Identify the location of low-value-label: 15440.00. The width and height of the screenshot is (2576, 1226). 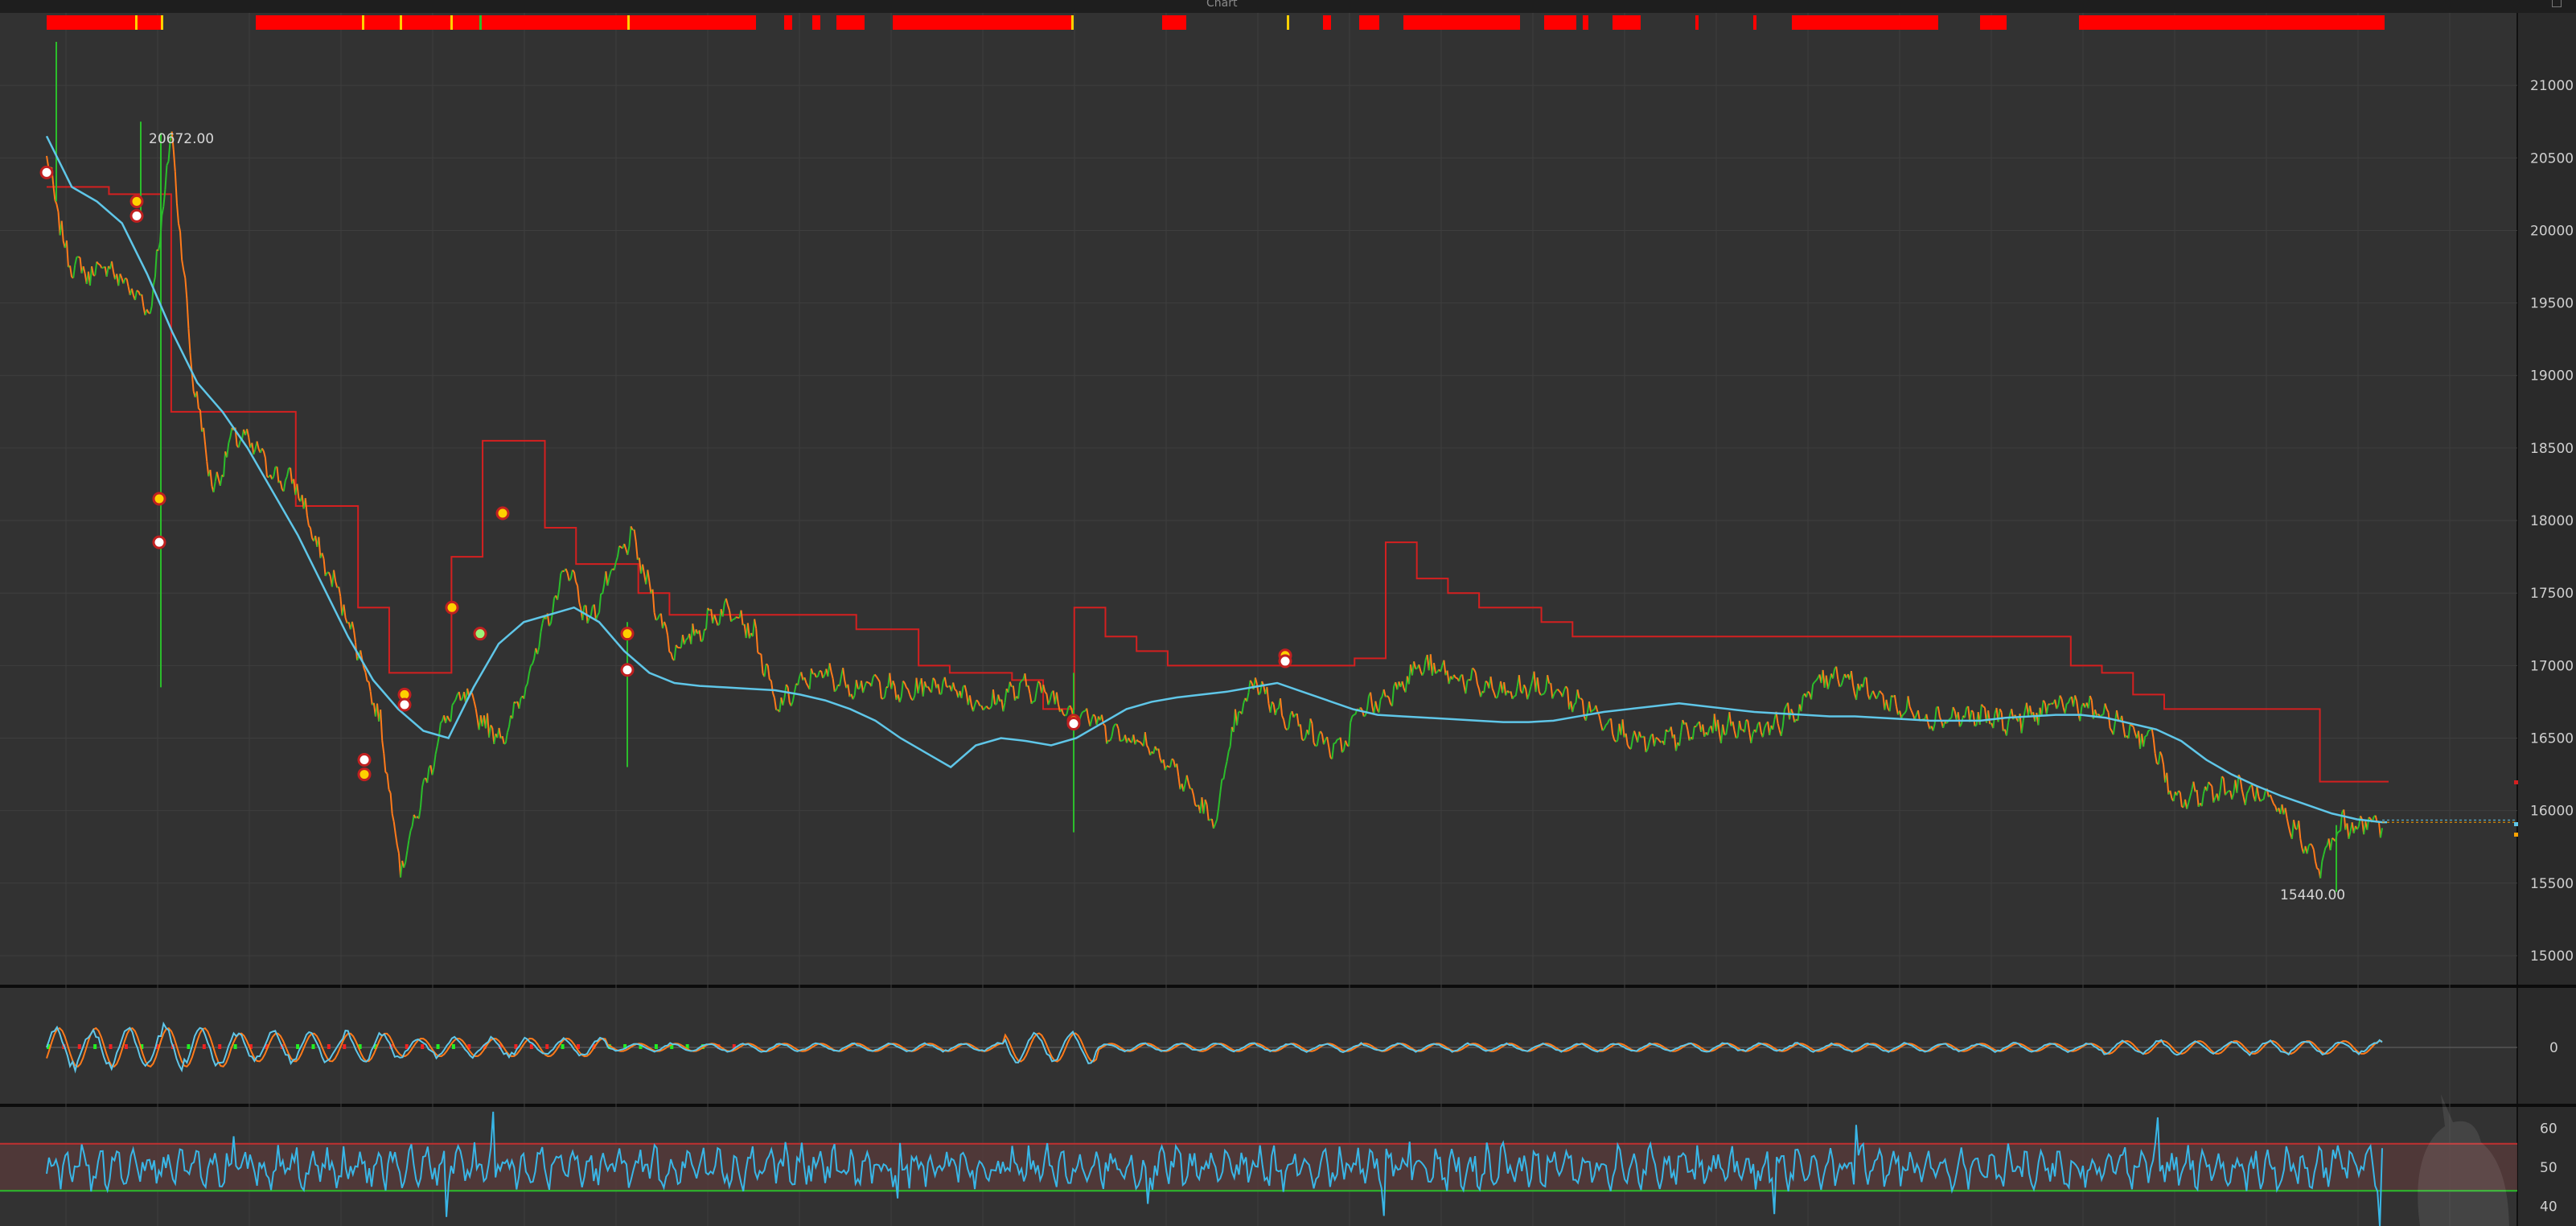
(2312, 895).